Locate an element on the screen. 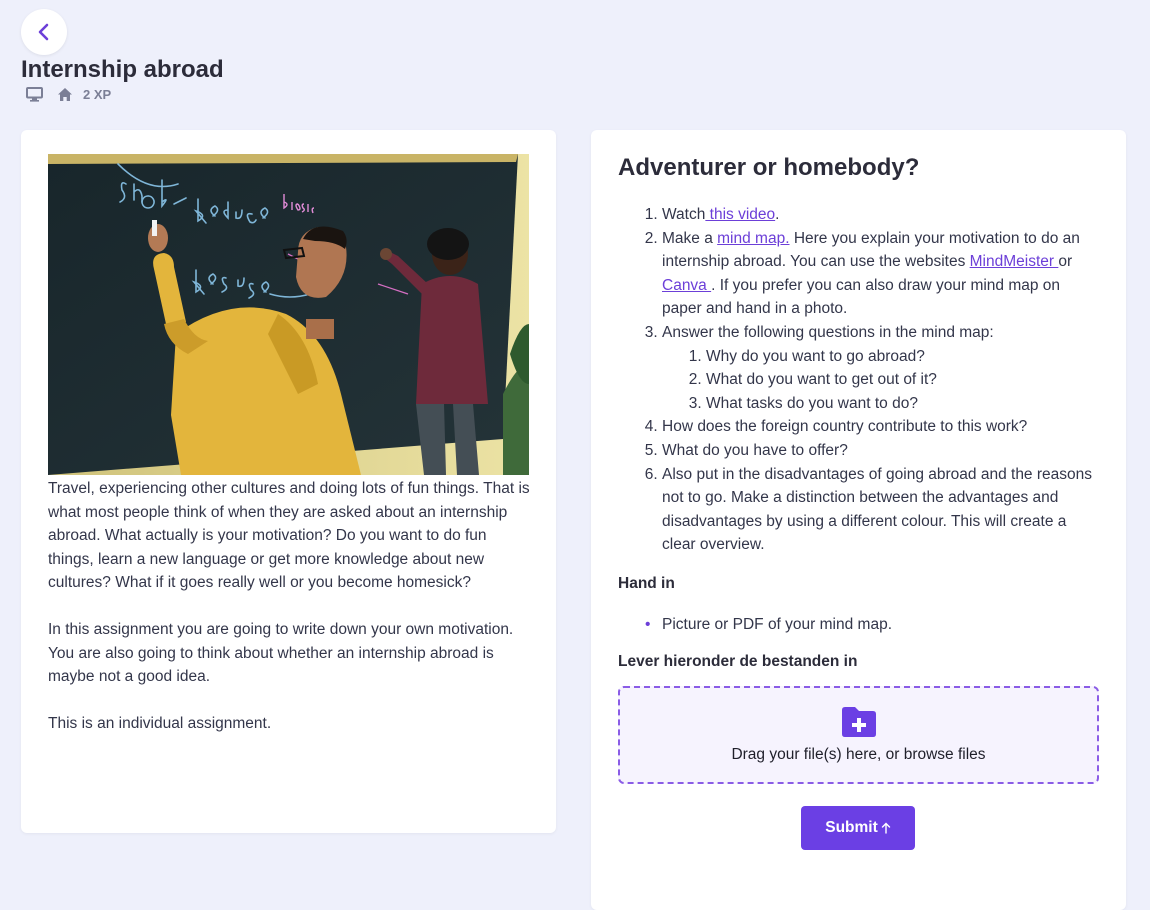 Image resolution: width=1150 pixels, height=910 pixels. mindmeister-link: MindMeister is located at coordinates (1014, 261).